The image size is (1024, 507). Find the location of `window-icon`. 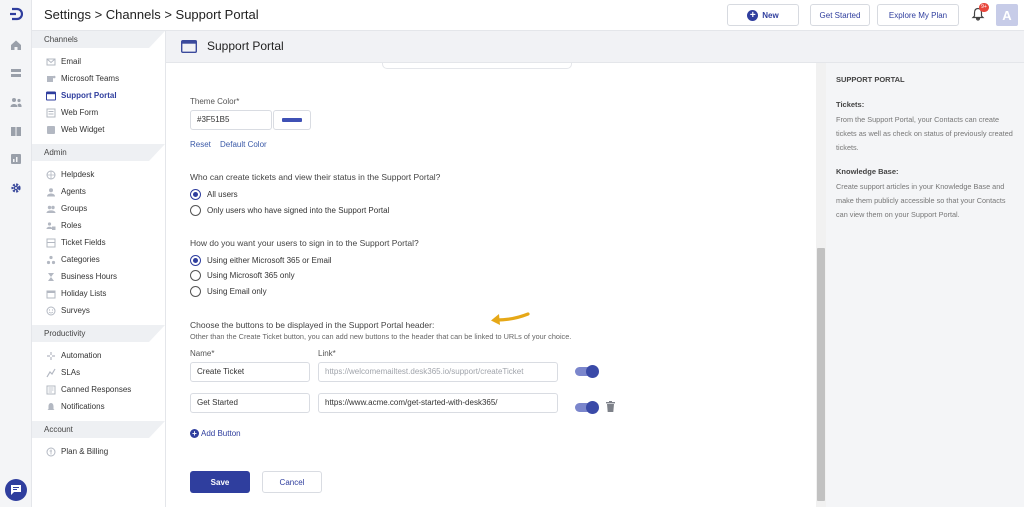

window-icon is located at coordinates (189, 46).